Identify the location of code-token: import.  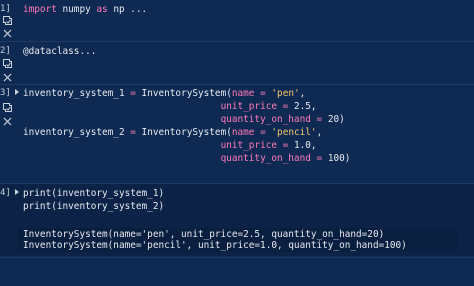
(40, 9).